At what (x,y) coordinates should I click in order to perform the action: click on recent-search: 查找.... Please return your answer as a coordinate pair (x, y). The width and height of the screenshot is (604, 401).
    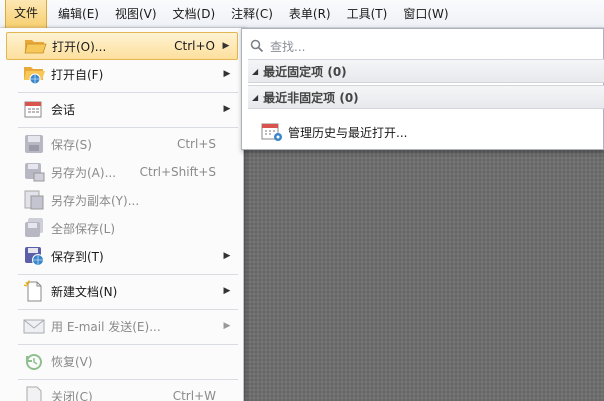
    Looking at the image, I should click on (277, 46).